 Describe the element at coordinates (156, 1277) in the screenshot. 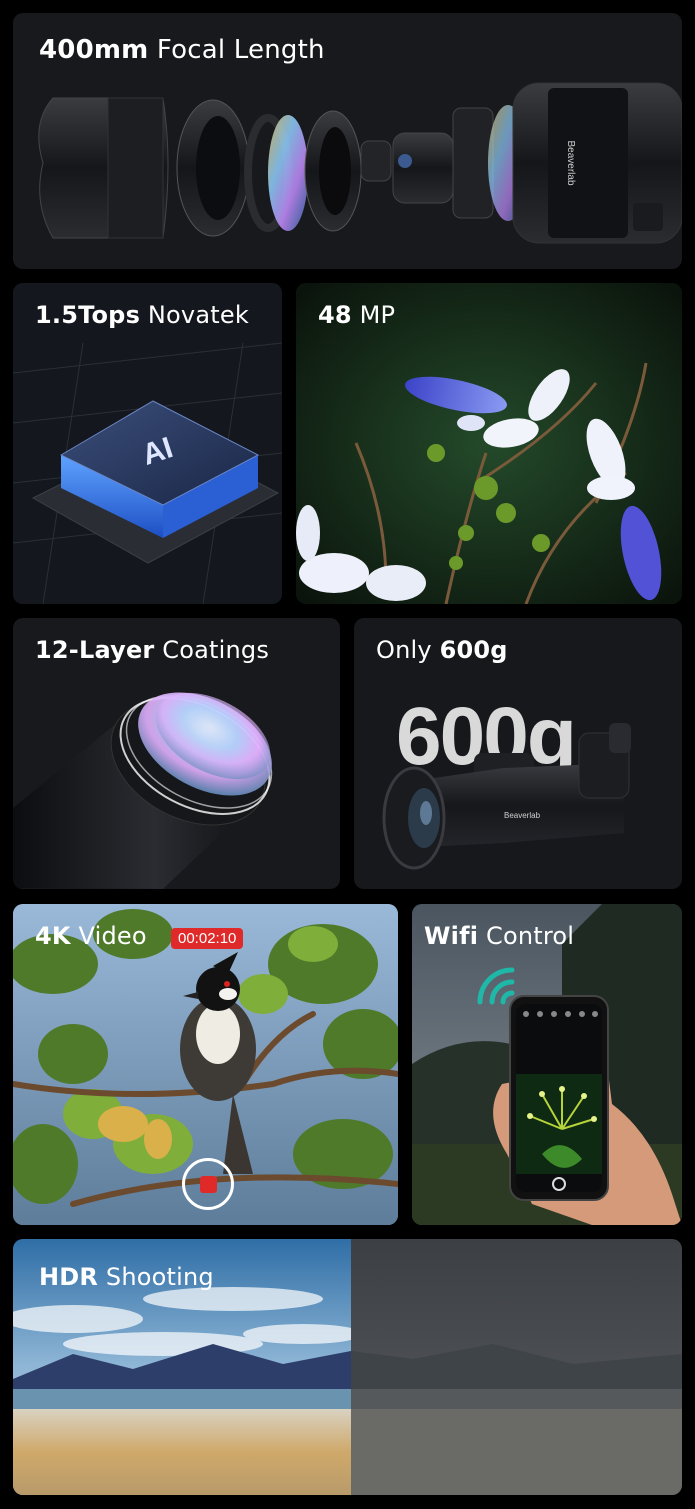

I see `hdr-light: Shooting` at that location.